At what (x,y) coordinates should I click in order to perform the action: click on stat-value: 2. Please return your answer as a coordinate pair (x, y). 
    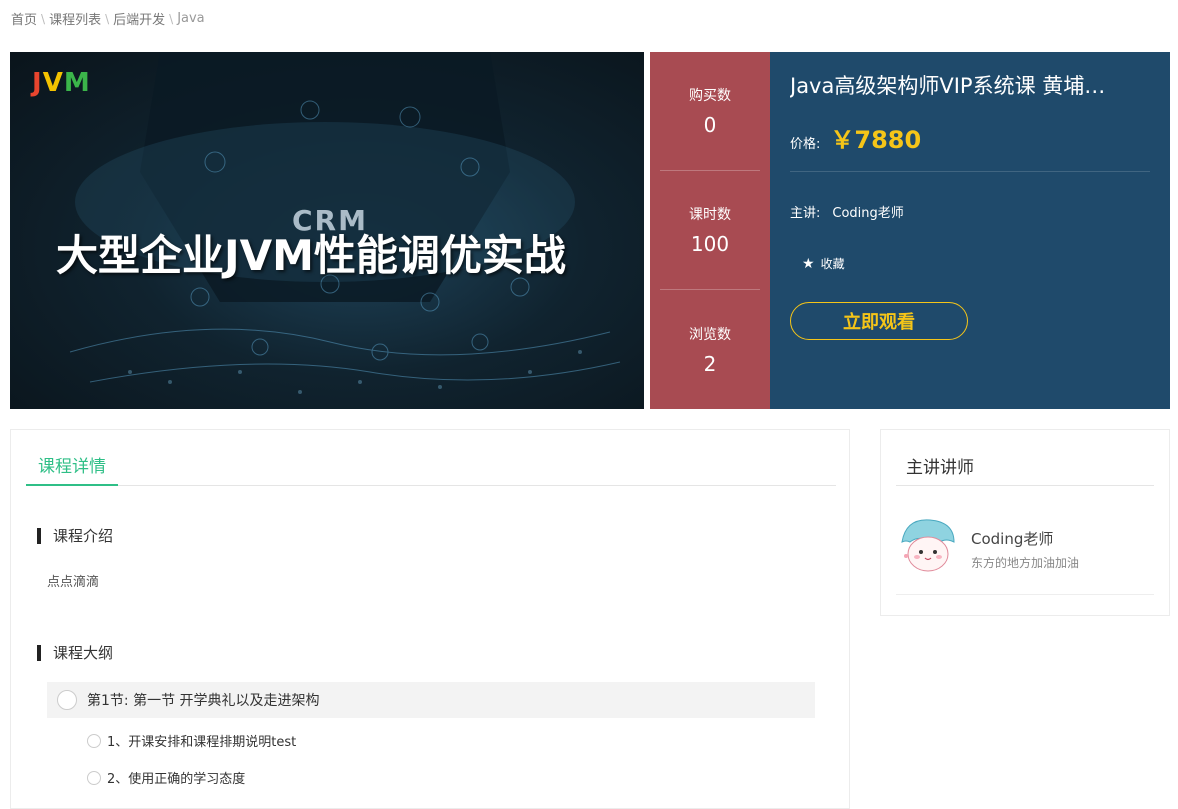
    Looking at the image, I should click on (710, 363).